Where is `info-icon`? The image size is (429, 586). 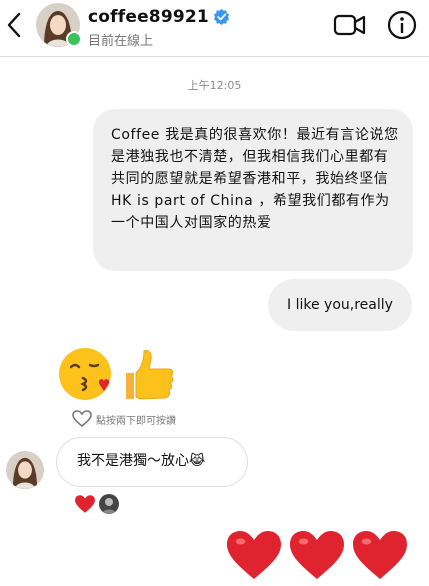
info-icon is located at coordinates (402, 25).